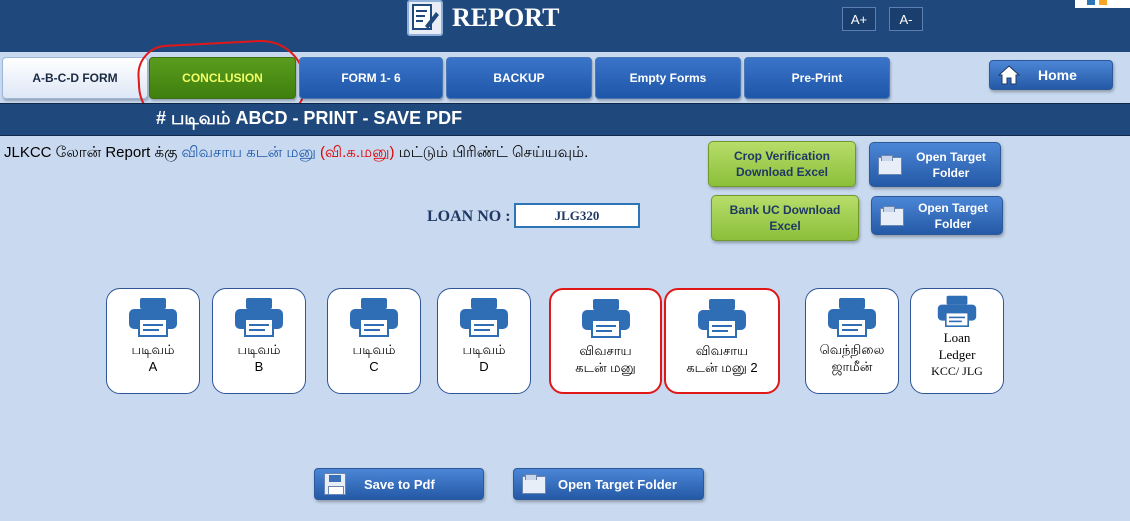  What do you see at coordinates (153, 366) in the screenshot?
I see `print-card-line-2: A` at bounding box center [153, 366].